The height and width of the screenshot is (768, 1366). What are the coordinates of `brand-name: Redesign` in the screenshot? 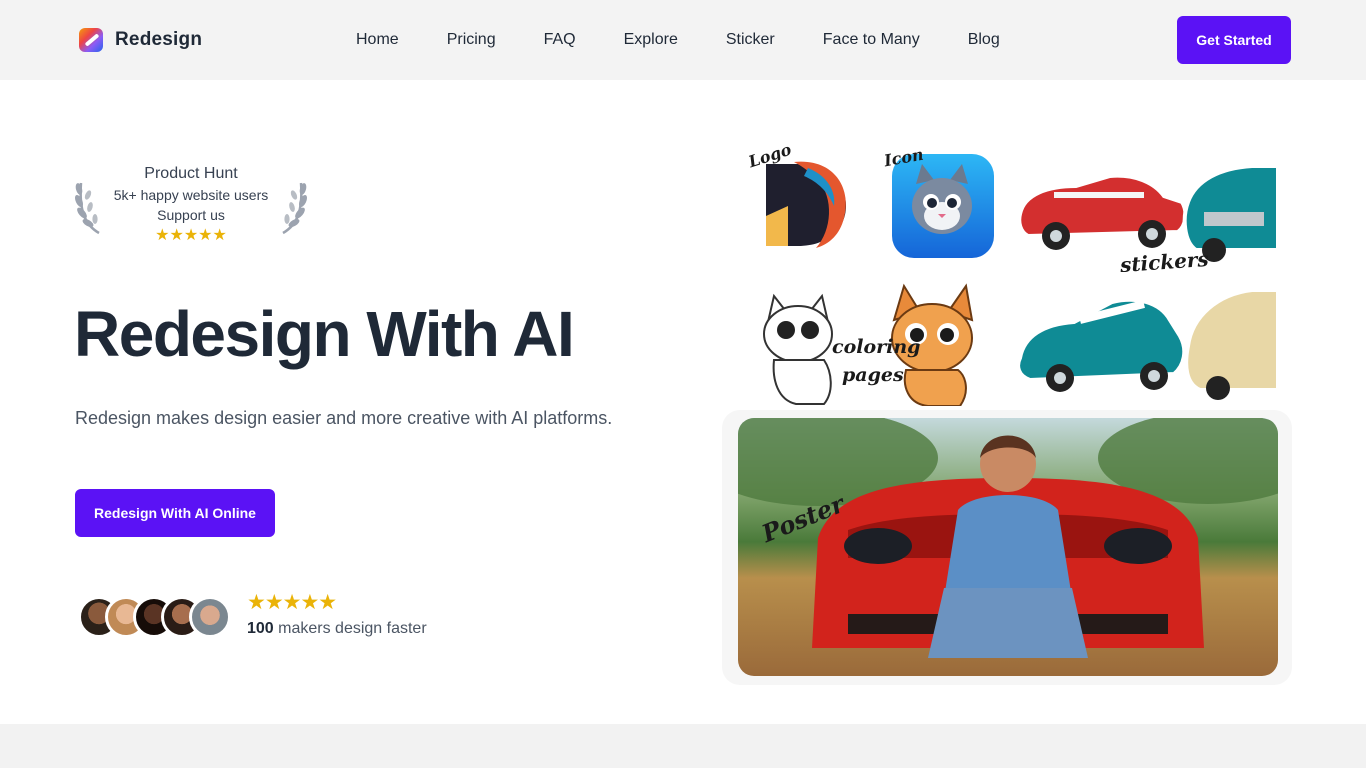 It's located at (159, 39).